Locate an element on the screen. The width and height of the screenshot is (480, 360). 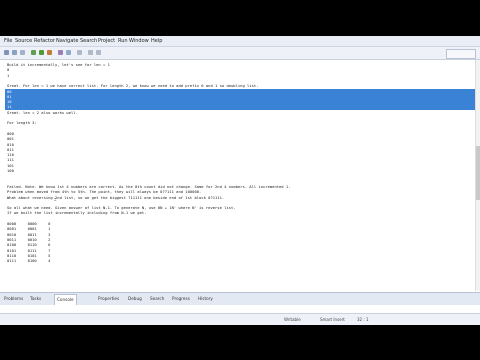
external-tools-icon is located at coordinates (49, 52).